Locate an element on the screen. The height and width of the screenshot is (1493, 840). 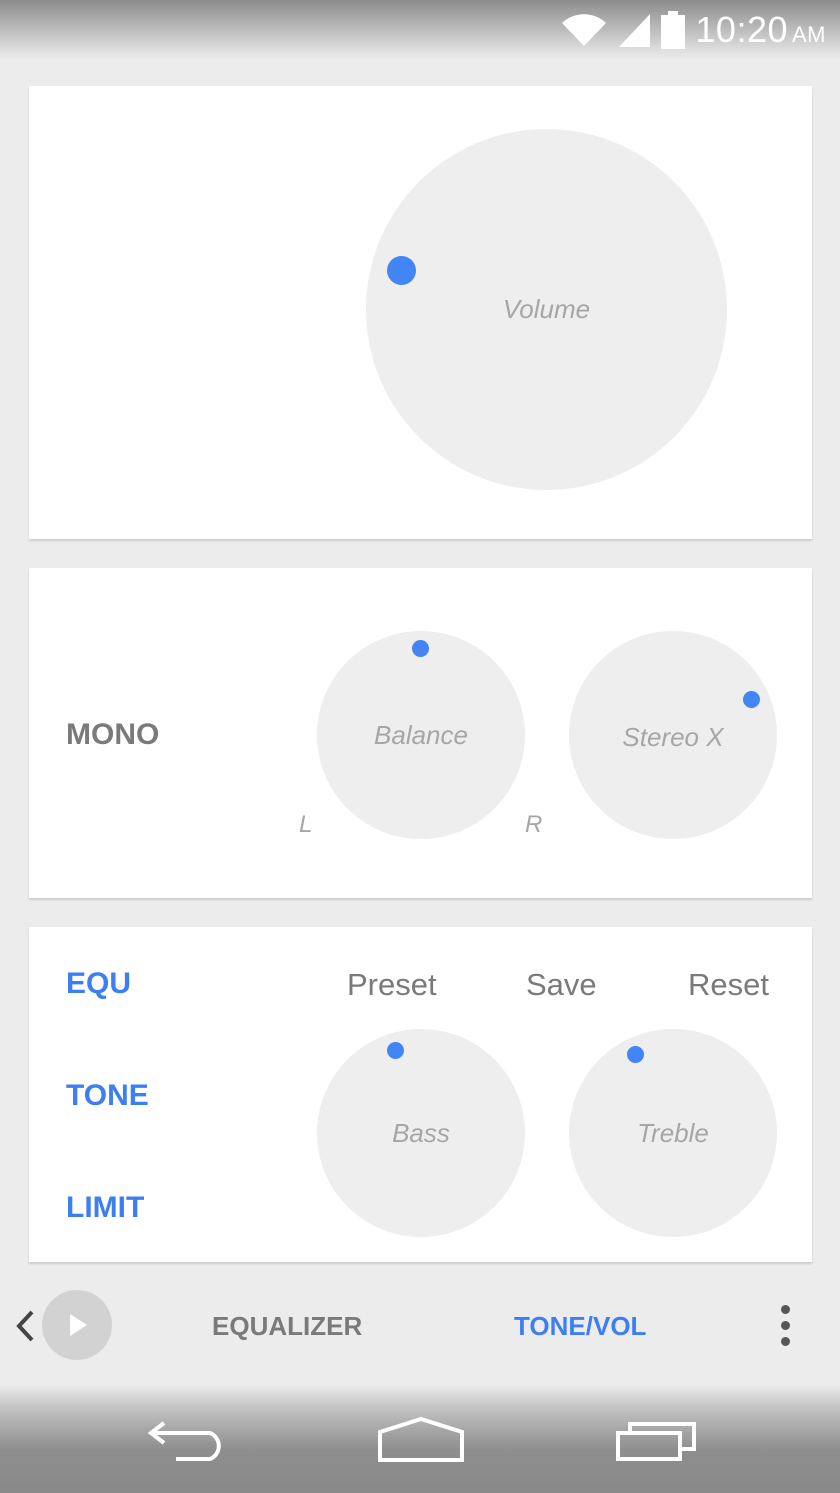
chevron-left-icon is located at coordinates (25, 1326).